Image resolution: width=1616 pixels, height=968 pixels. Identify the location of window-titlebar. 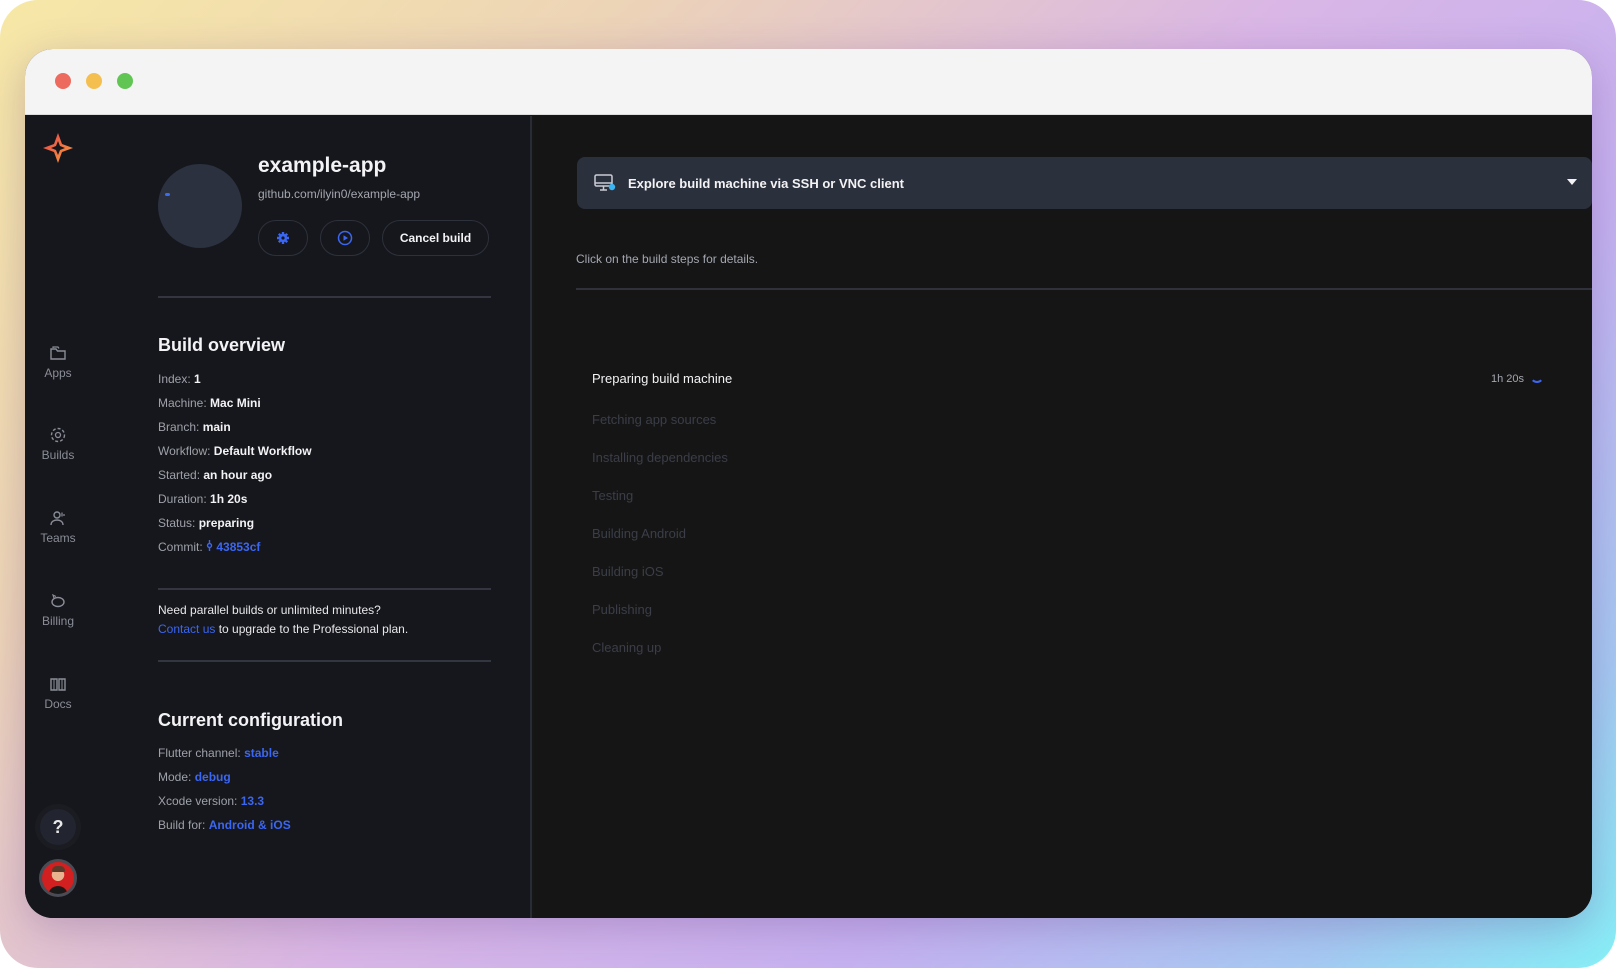
(808, 82).